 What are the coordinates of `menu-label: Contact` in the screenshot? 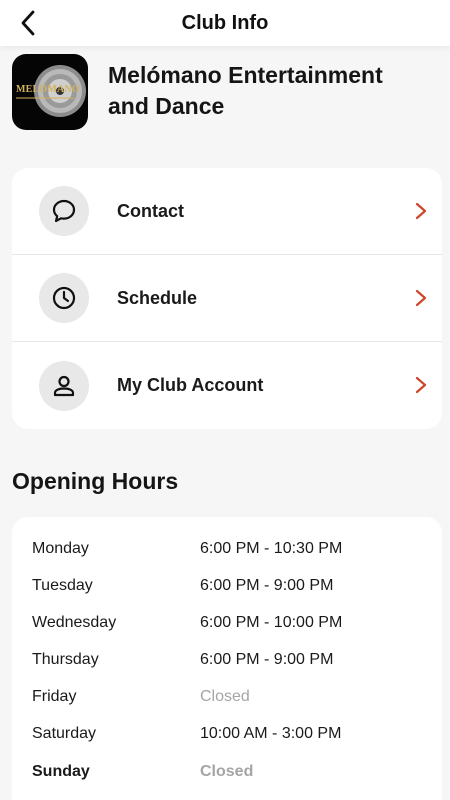 It's located at (150, 210).